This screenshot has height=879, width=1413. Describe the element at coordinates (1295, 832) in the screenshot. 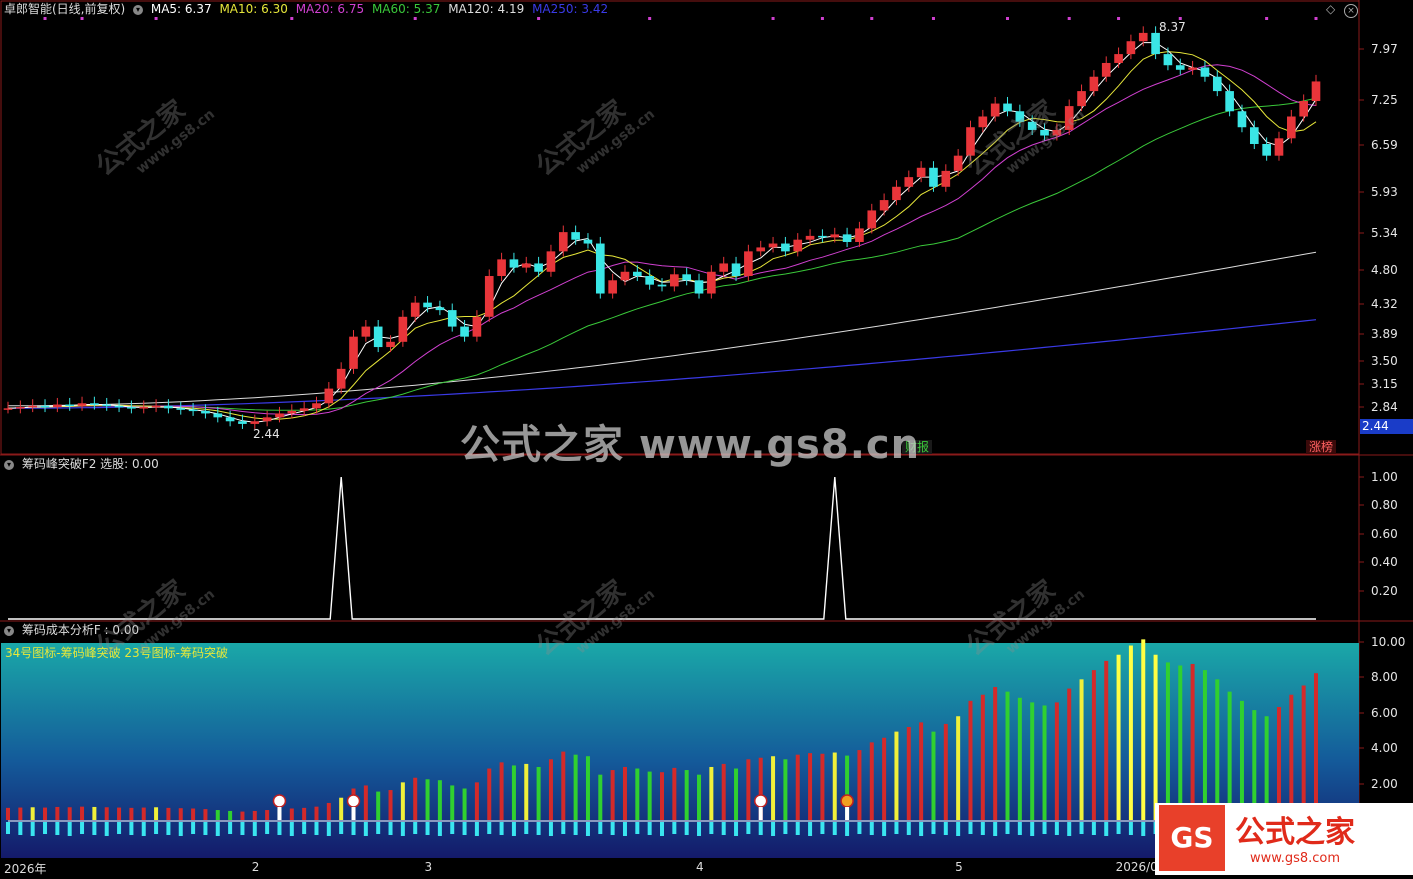

I see `logo-name: 公式之家` at that location.